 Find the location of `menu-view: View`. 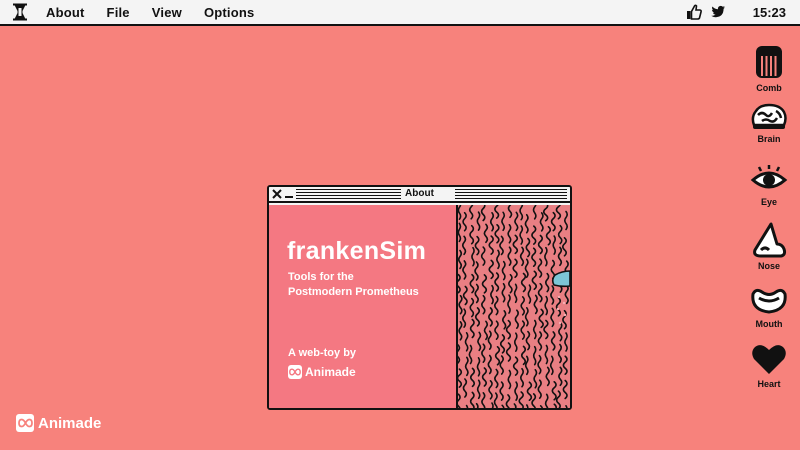

menu-view: View is located at coordinates (167, 12).